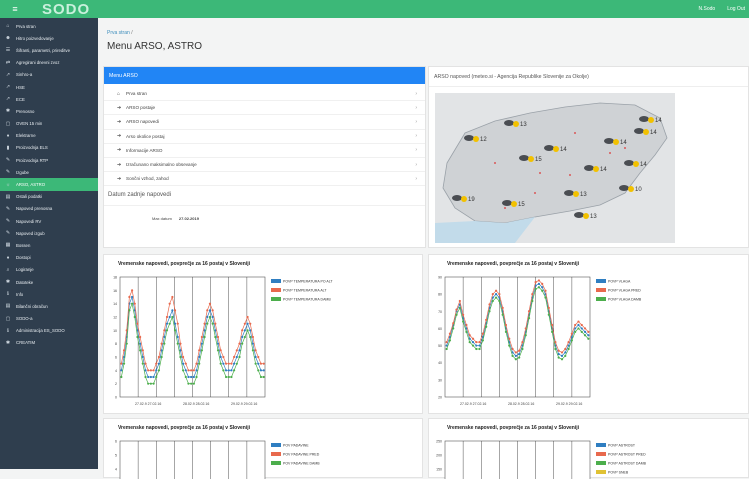  What do you see at coordinates (483, 140) in the screenshot?
I see `temperature-label: 12` at bounding box center [483, 140].